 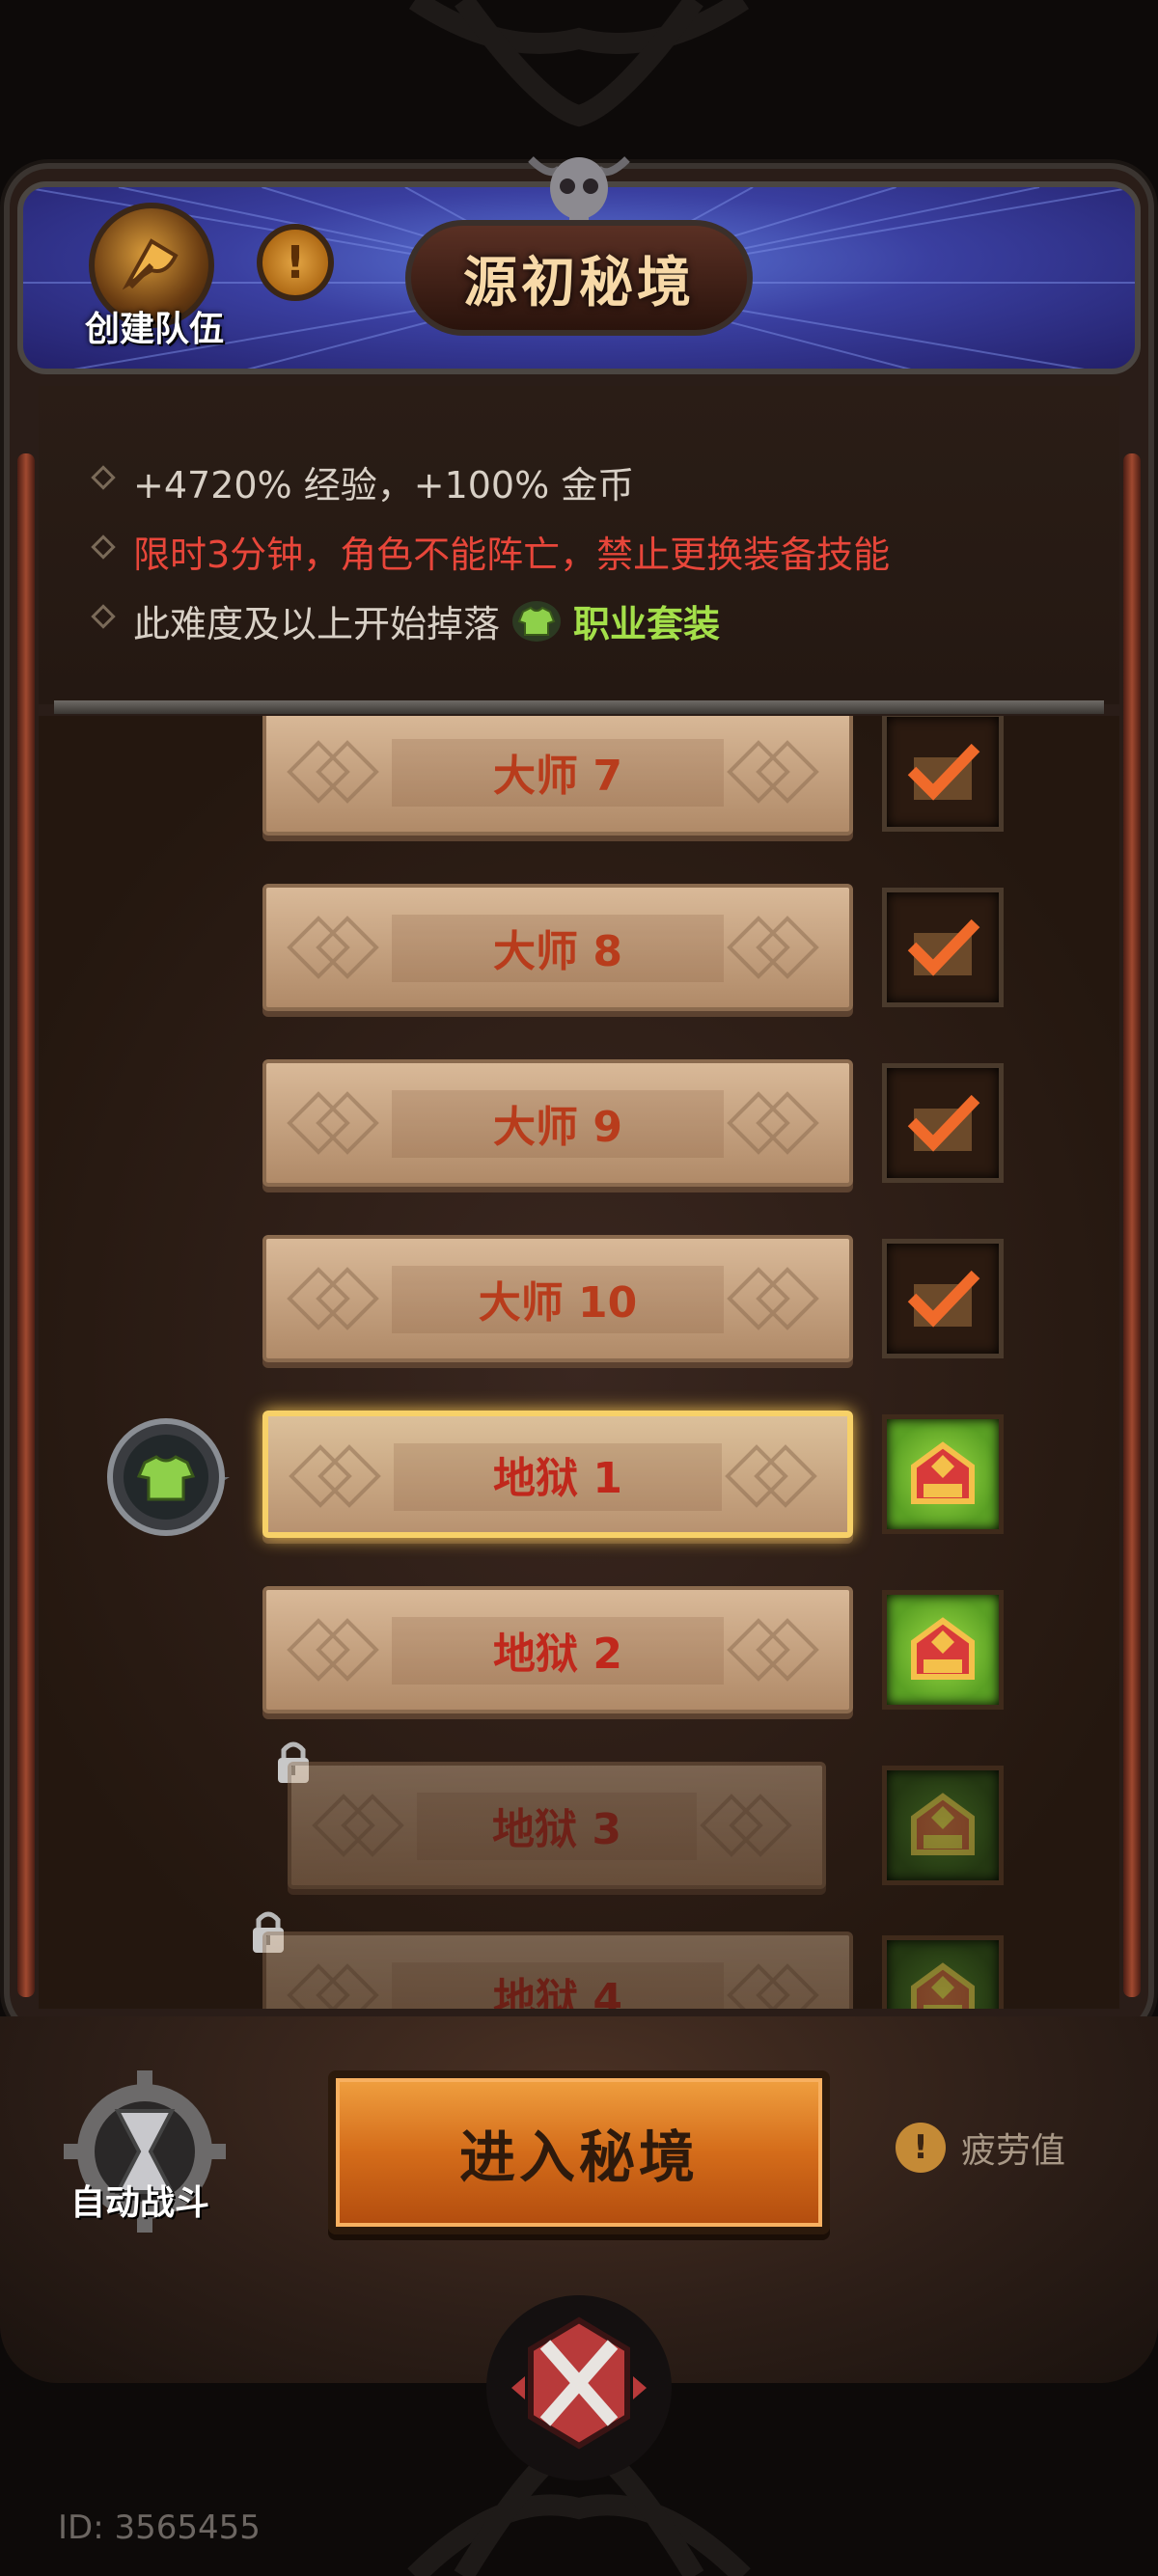 I want to click on level-label: 大师 7, so click(x=557, y=777).